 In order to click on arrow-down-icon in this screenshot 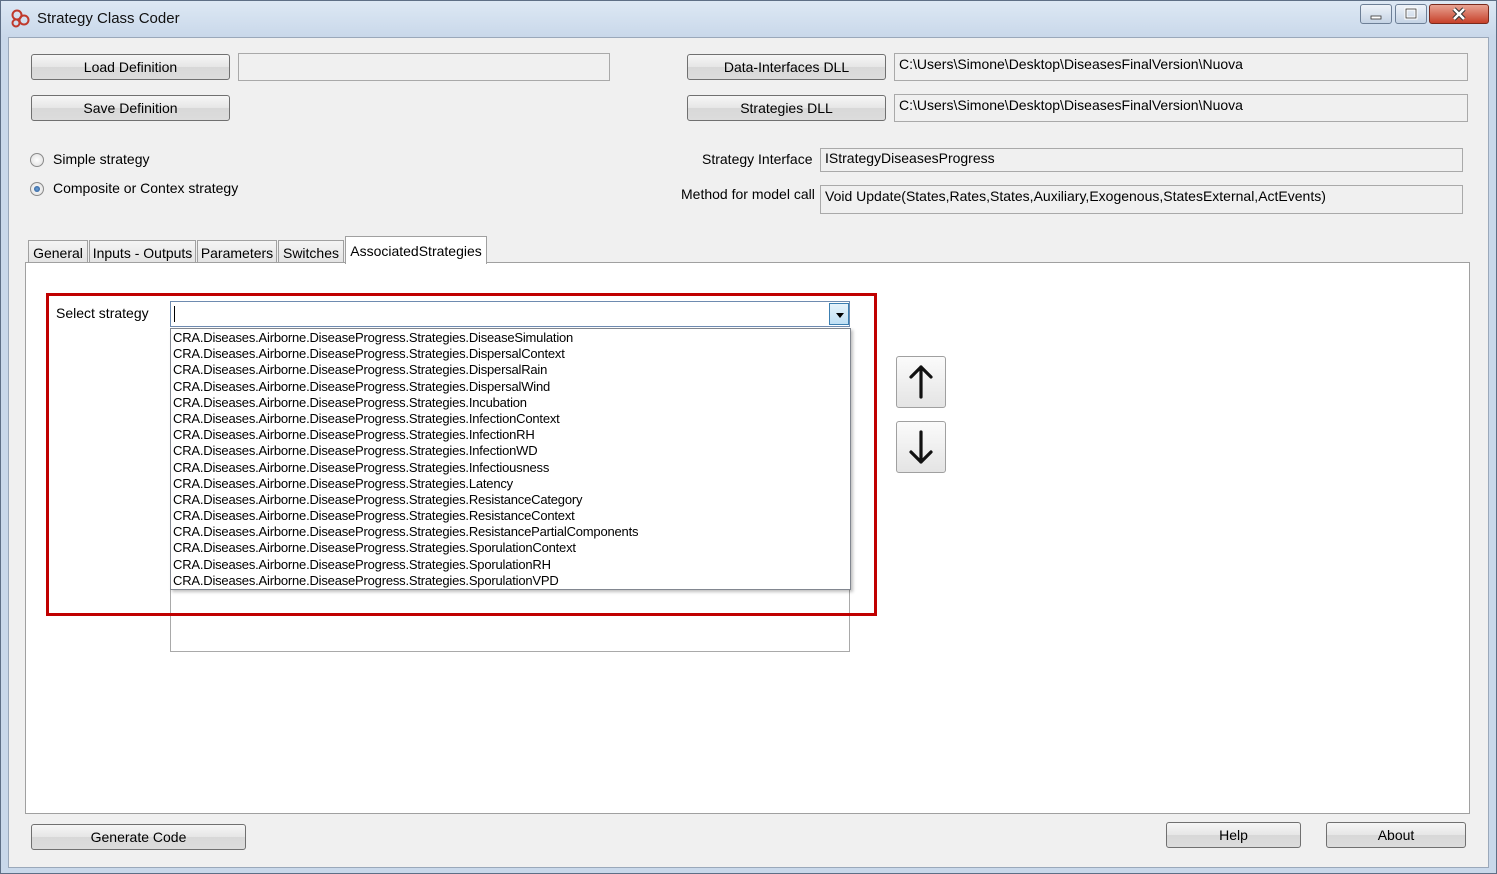, I will do `click(921, 447)`.